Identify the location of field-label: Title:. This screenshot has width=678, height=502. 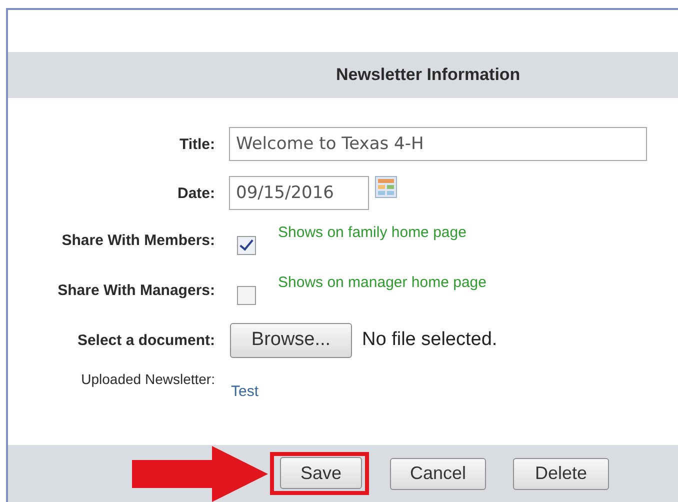
(196, 144).